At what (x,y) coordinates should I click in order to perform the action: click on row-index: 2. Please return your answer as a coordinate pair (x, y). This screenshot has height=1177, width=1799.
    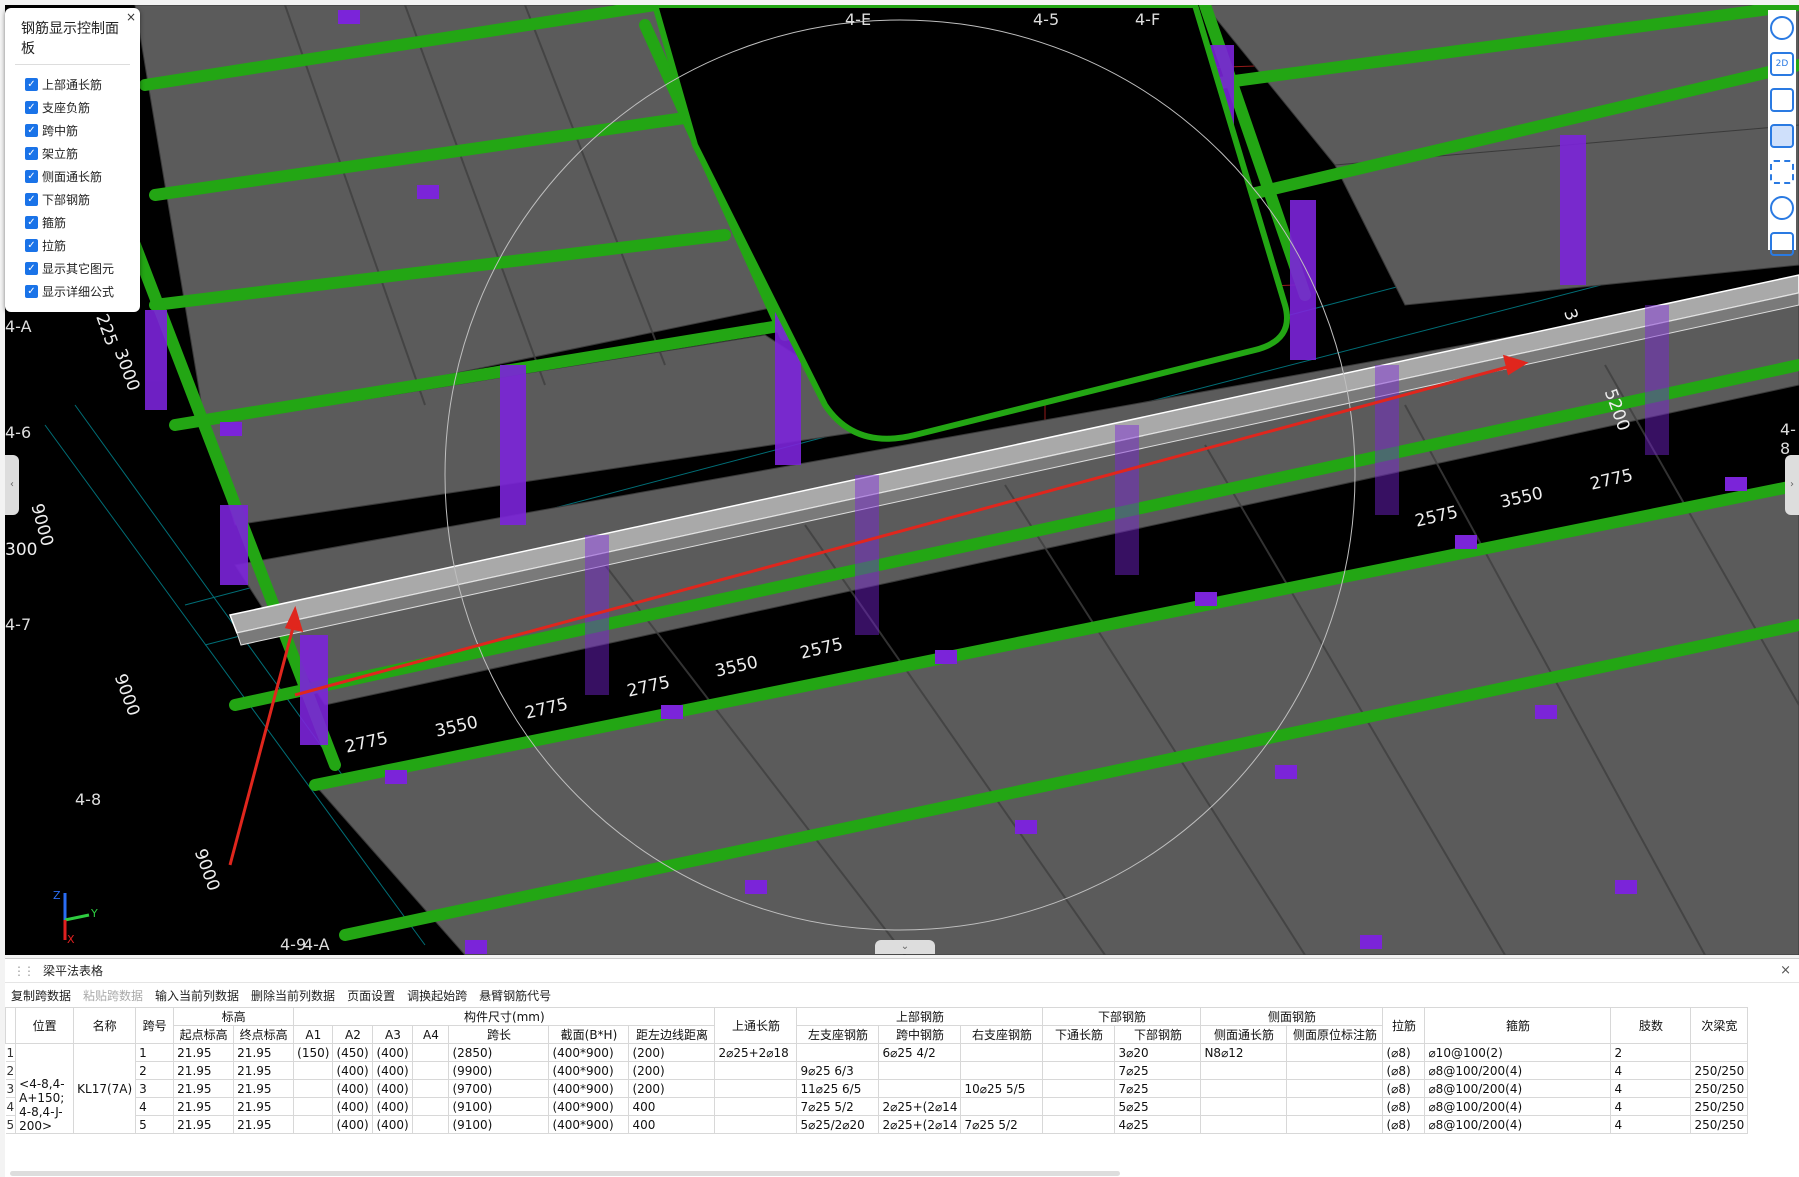
    Looking at the image, I should click on (11, 1070).